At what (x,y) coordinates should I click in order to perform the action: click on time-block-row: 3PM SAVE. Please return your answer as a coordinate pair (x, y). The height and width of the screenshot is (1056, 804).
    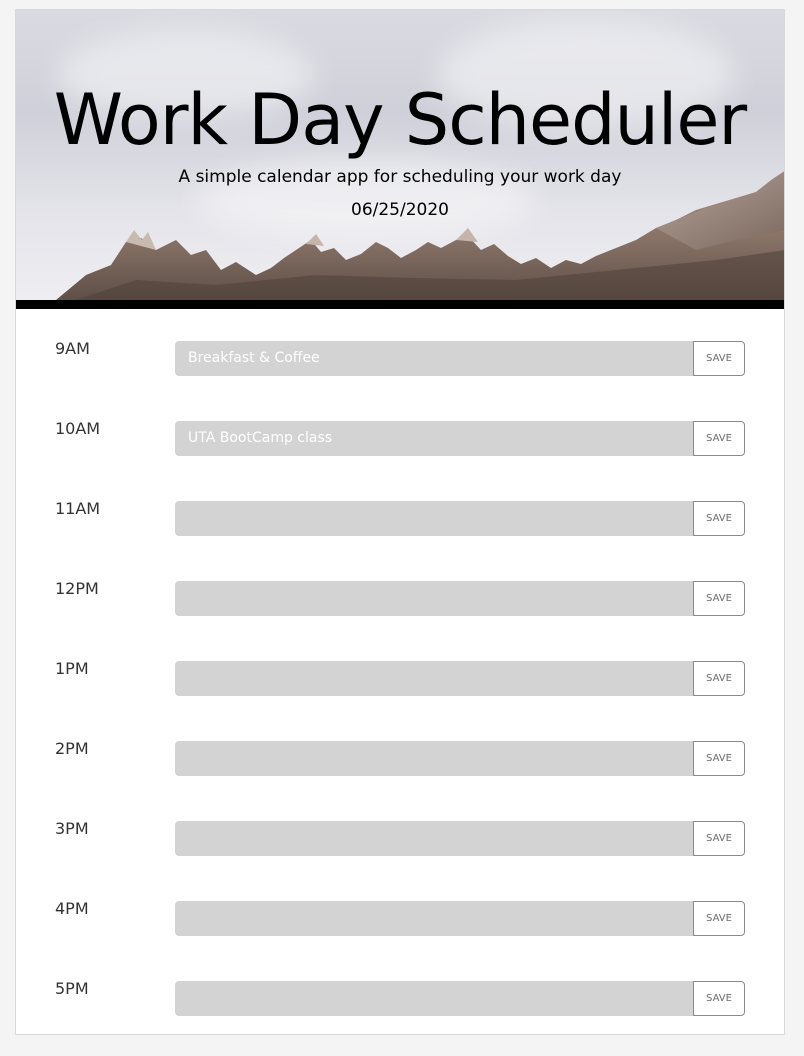
    Looking at the image, I should click on (400, 829).